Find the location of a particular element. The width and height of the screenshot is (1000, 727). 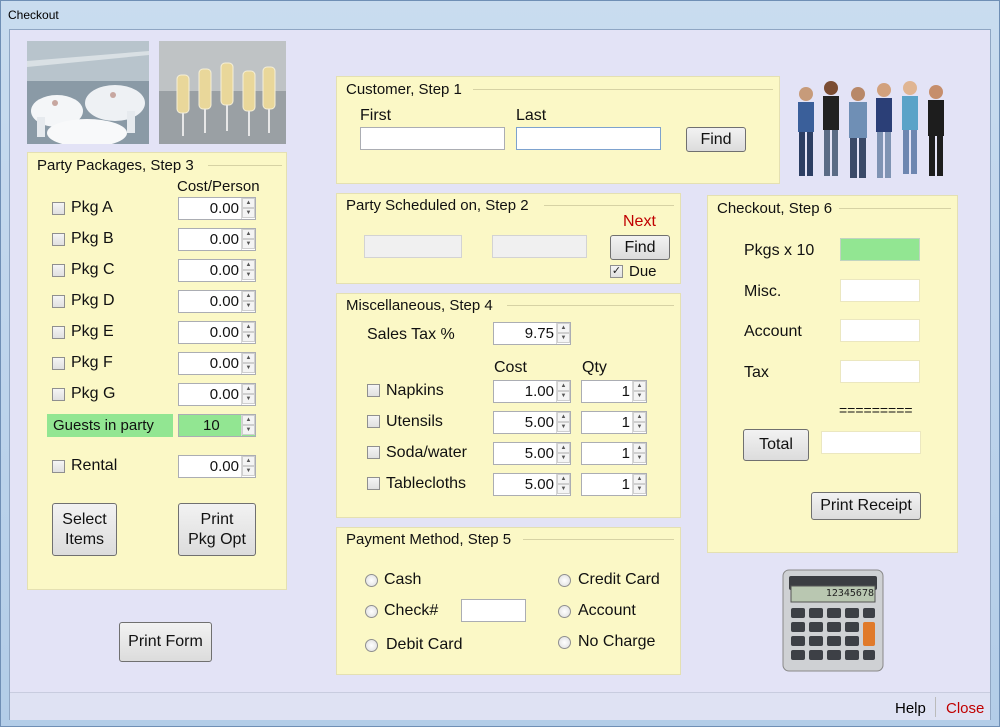

pkg-f-checkbox is located at coordinates (58, 363).